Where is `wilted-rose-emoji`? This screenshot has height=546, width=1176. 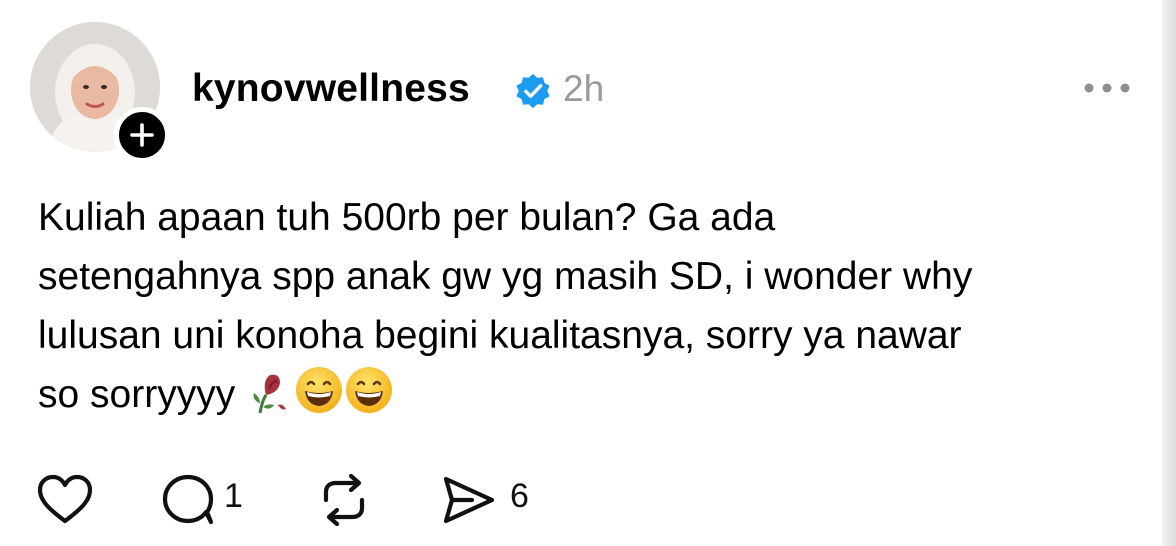 wilted-rose-emoji is located at coordinates (270, 399).